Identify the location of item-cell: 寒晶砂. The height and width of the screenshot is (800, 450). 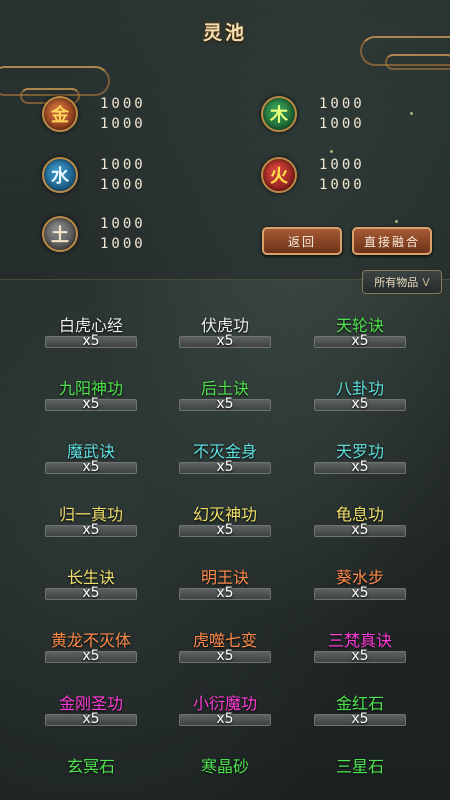
(225, 767).